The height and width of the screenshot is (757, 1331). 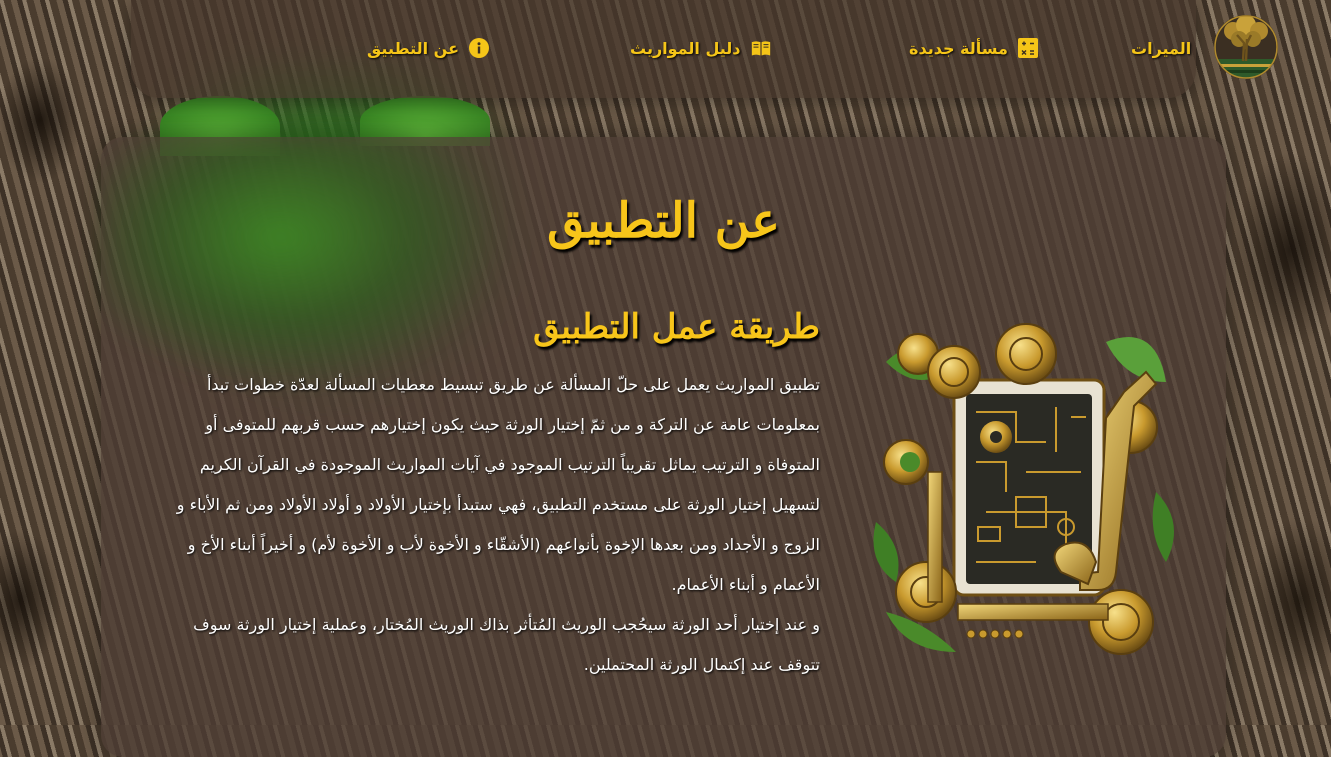 What do you see at coordinates (761, 48) in the screenshot?
I see `open-book-icon` at bounding box center [761, 48].